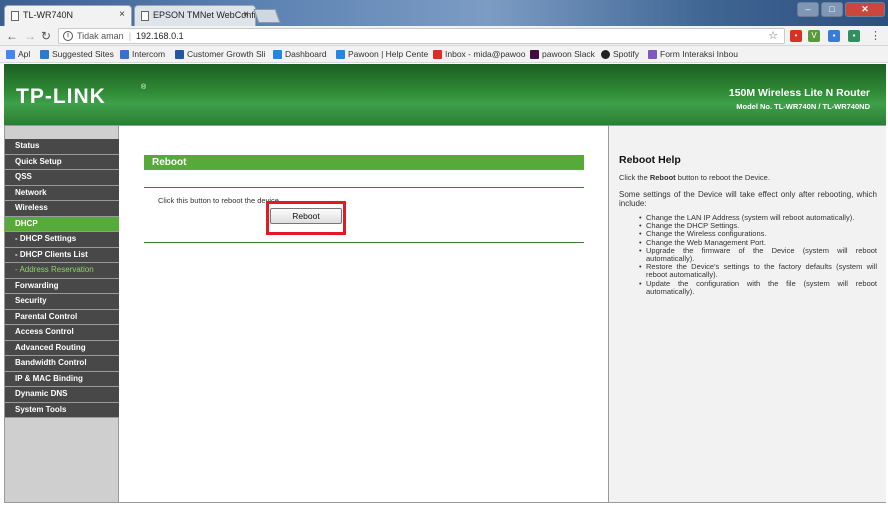 This screenshot has width=888, height=505. What do you see at coordinates (62, 348) in the screenshot?
I see `sidebar-item-advanced-routing: Advanced Routing` at bounding box center [62, 348].